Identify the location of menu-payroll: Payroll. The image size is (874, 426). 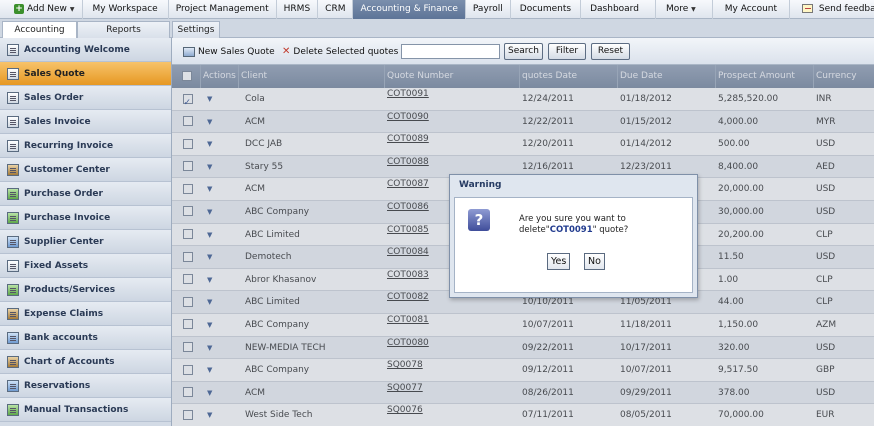
(488, 9).